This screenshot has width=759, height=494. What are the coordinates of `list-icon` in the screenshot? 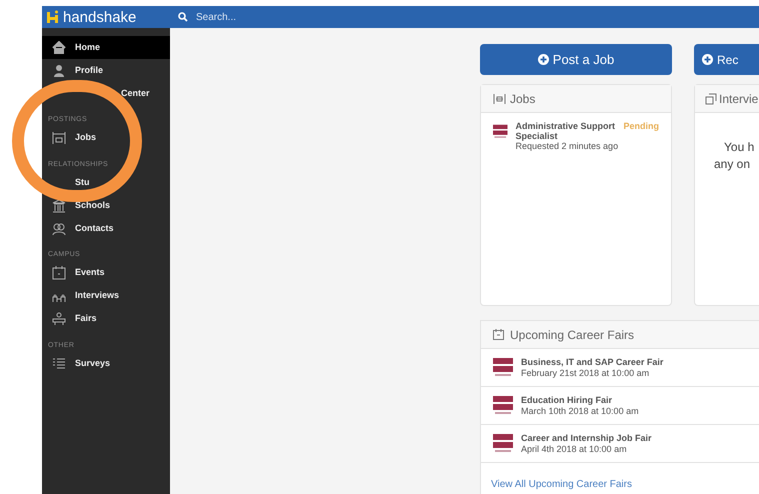 It's located at (59, 363).